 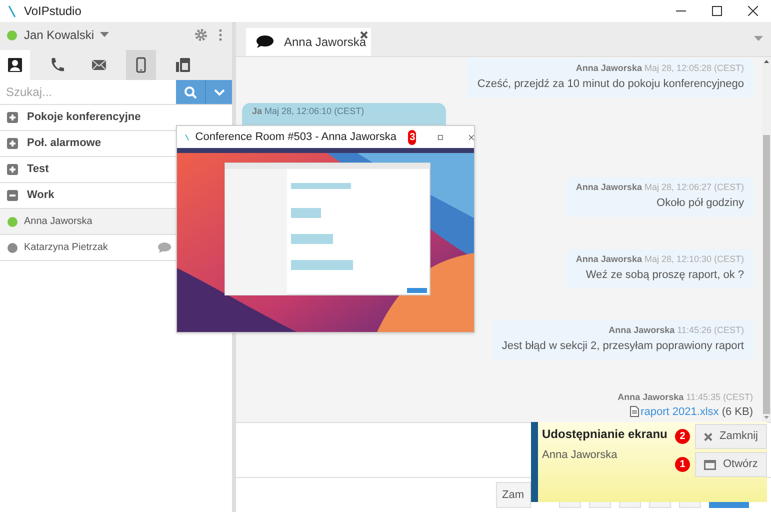 I want to click on close-button: Zamknij, so click(x=731, y=436).